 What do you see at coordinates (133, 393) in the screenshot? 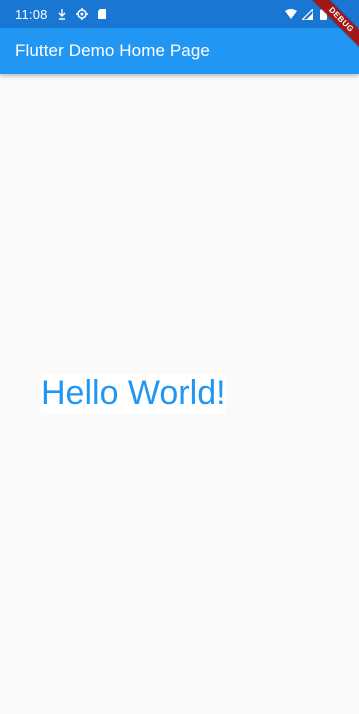
I see `hello-text: Hello World!` at bounding box center [133, 393].